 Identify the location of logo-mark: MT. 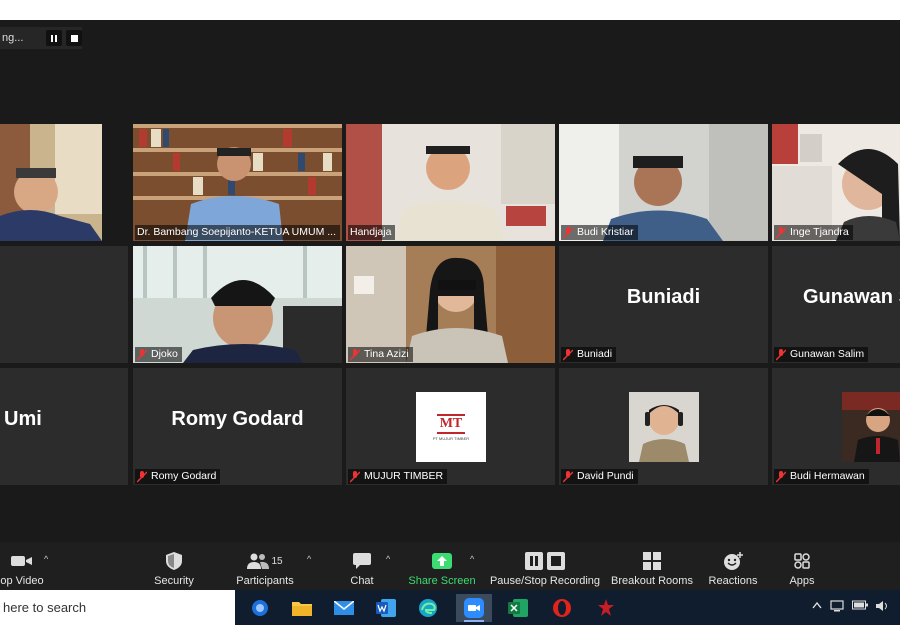
(451, 423).